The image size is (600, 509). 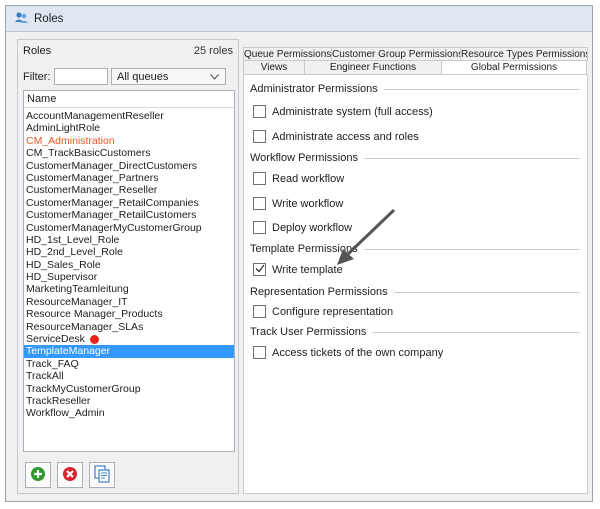 I want to click on role-name: CustomerManager_RetailCompanies, so click(x=112, y=202).